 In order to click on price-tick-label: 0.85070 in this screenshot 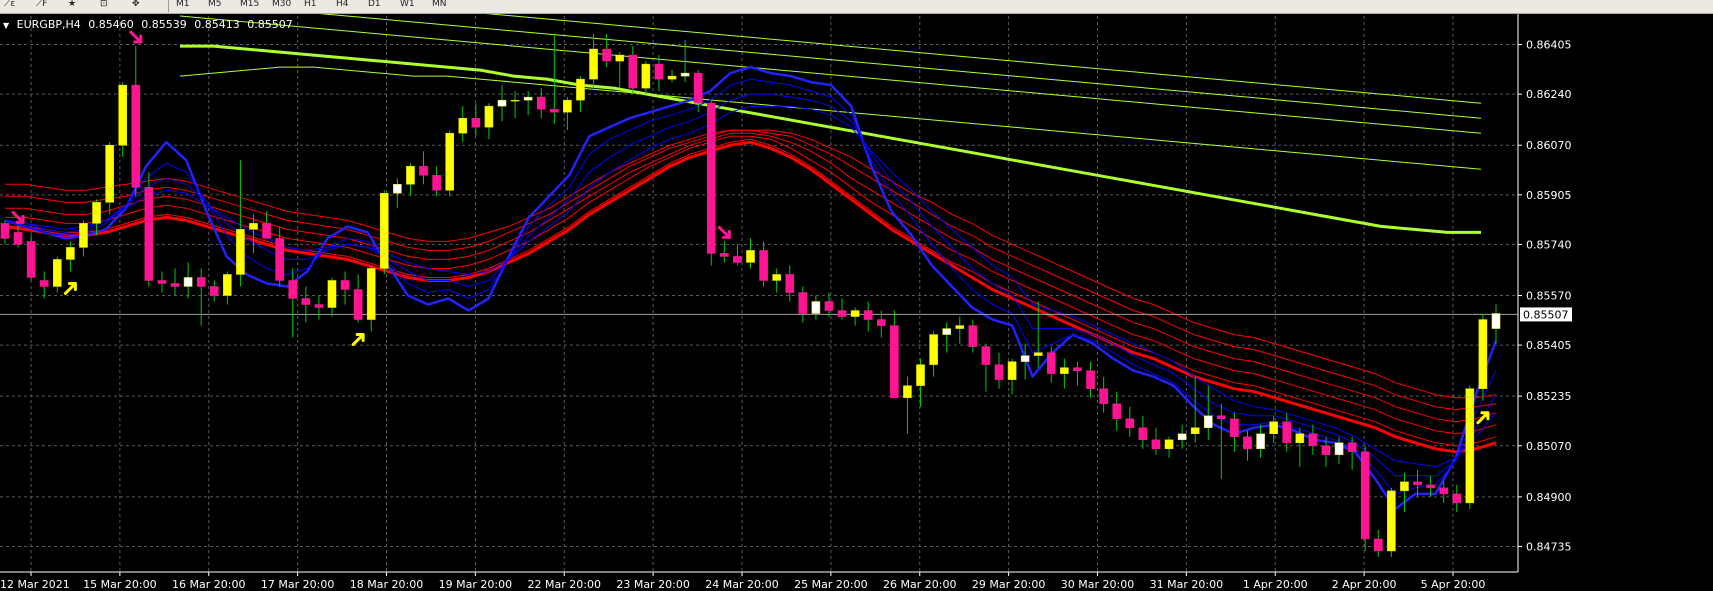, I will do `click(1549, 446)`.